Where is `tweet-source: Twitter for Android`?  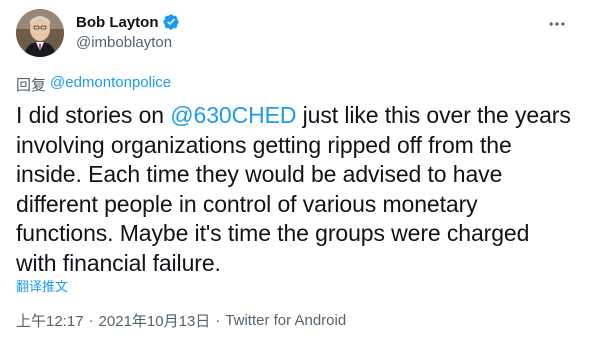 tweet-source: Twitter for Android is located at coordinates (285, 320).